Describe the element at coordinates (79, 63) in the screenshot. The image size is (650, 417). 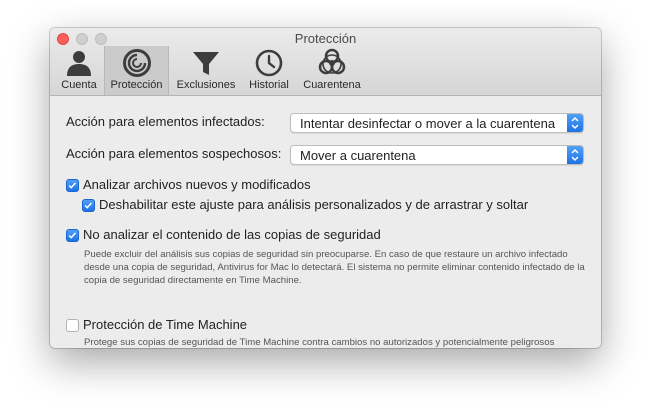
I see `user-icon` at that location.